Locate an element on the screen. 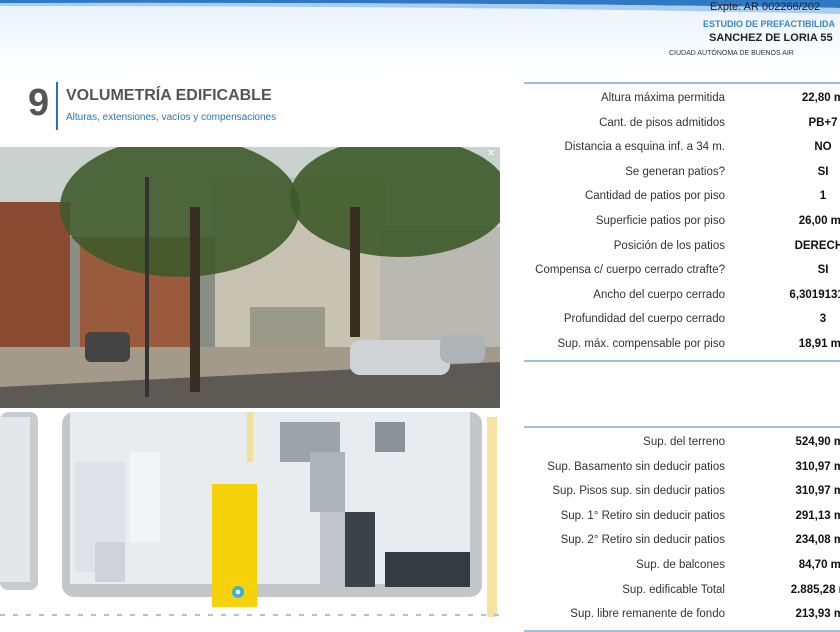 The height and width of the screenshot is (632, 840). expediente-number: Expte: AR 002266/202 is located at coordinates (765, 7).